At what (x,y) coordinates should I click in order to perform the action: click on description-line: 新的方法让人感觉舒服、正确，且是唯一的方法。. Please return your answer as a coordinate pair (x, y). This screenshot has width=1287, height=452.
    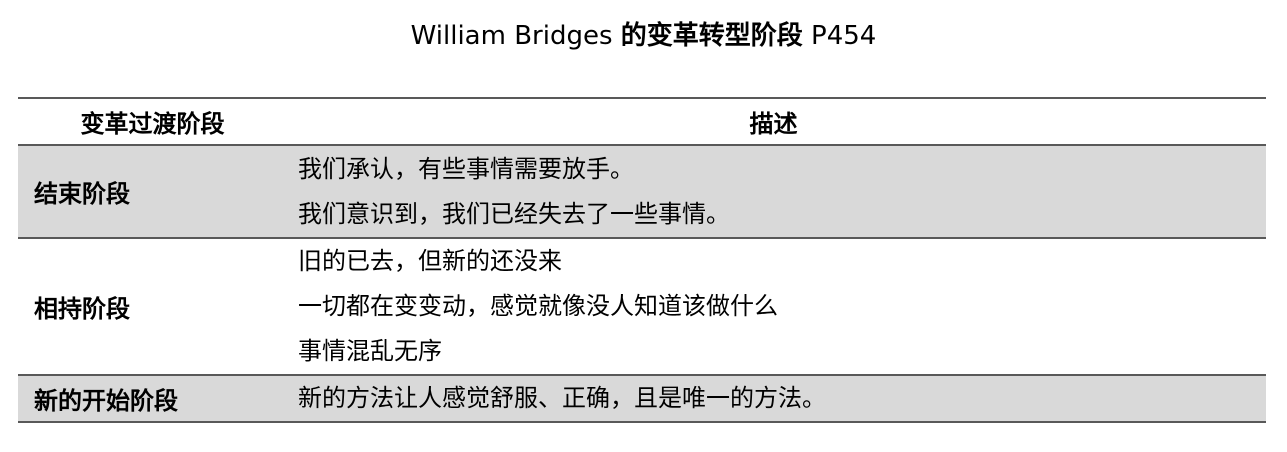
    Looking at the image, I should click on (562, 398).